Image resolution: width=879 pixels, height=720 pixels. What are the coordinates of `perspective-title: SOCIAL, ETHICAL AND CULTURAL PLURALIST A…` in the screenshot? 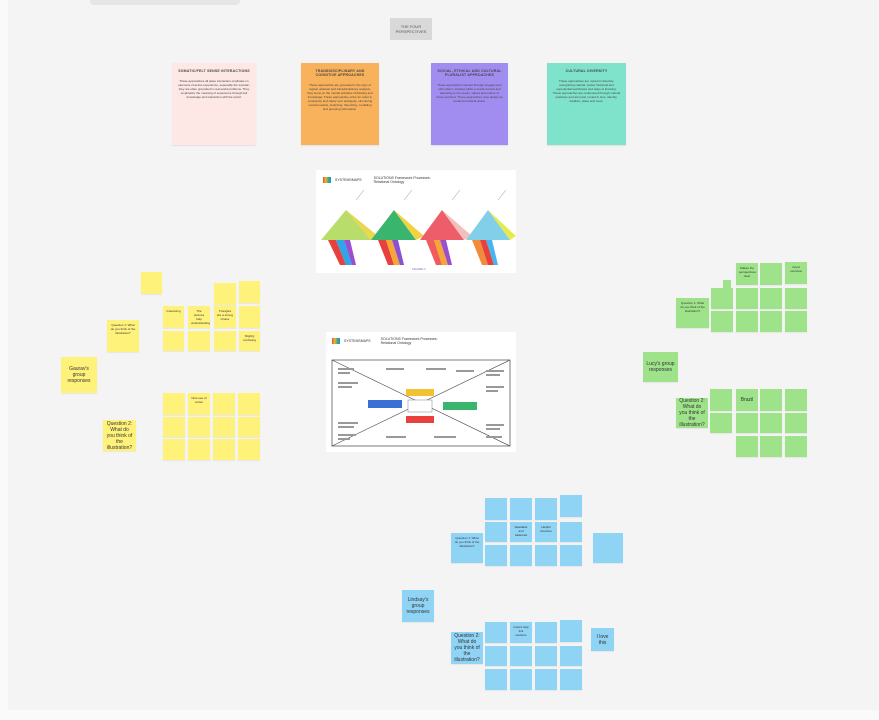 It's located at (469, 73).